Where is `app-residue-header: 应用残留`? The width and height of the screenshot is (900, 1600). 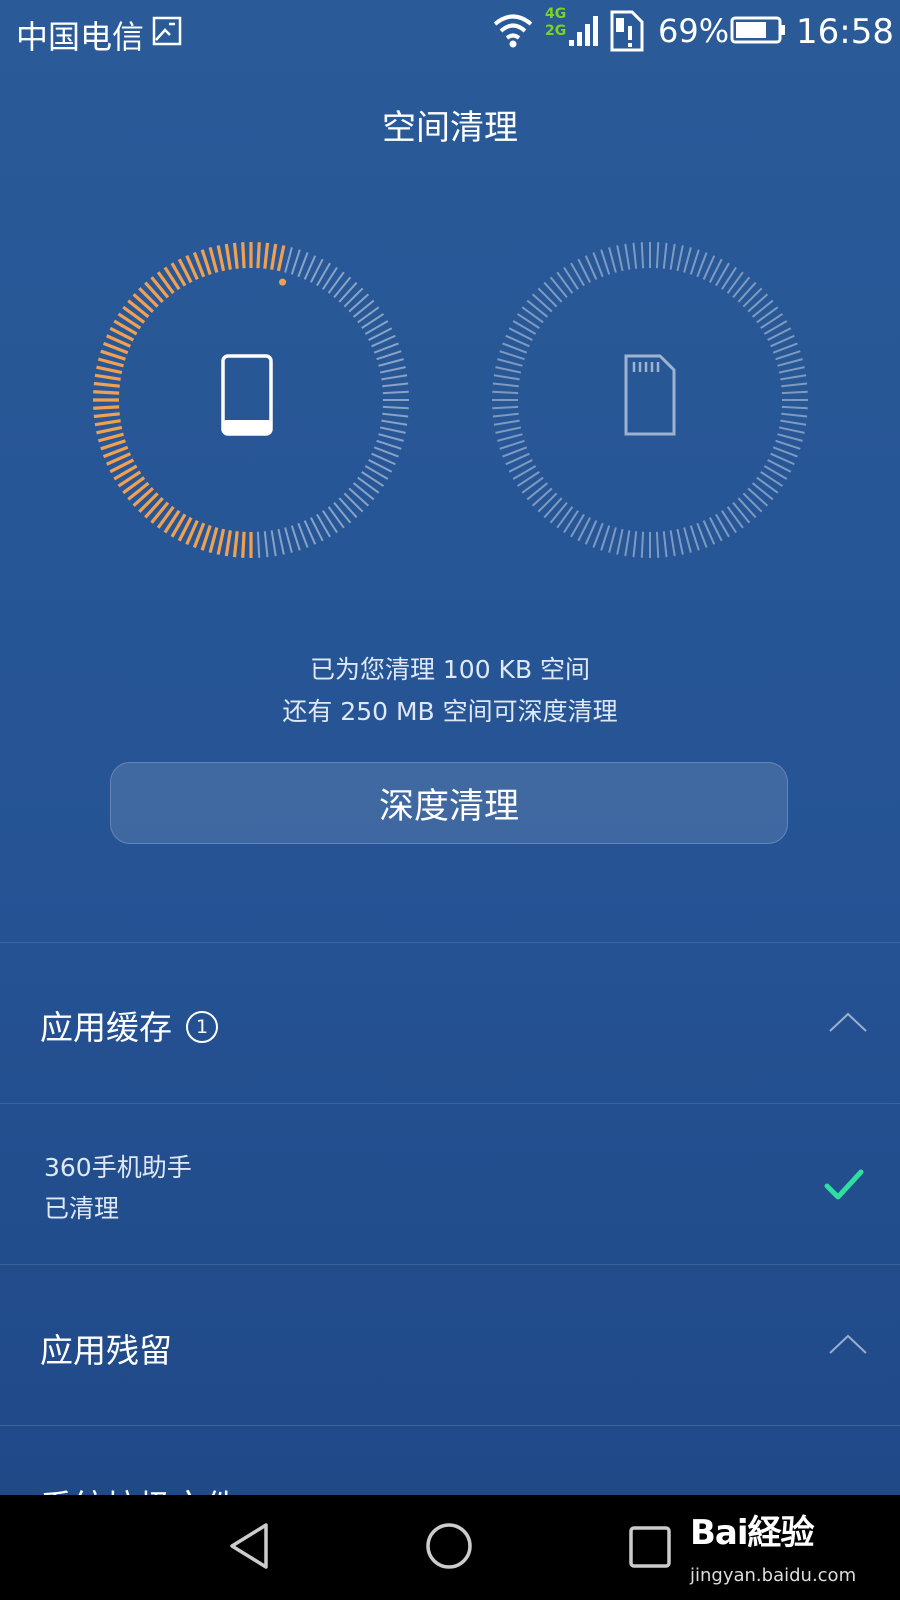 app-residue-header: 应用残留 is located at coordinates (106, 1348).